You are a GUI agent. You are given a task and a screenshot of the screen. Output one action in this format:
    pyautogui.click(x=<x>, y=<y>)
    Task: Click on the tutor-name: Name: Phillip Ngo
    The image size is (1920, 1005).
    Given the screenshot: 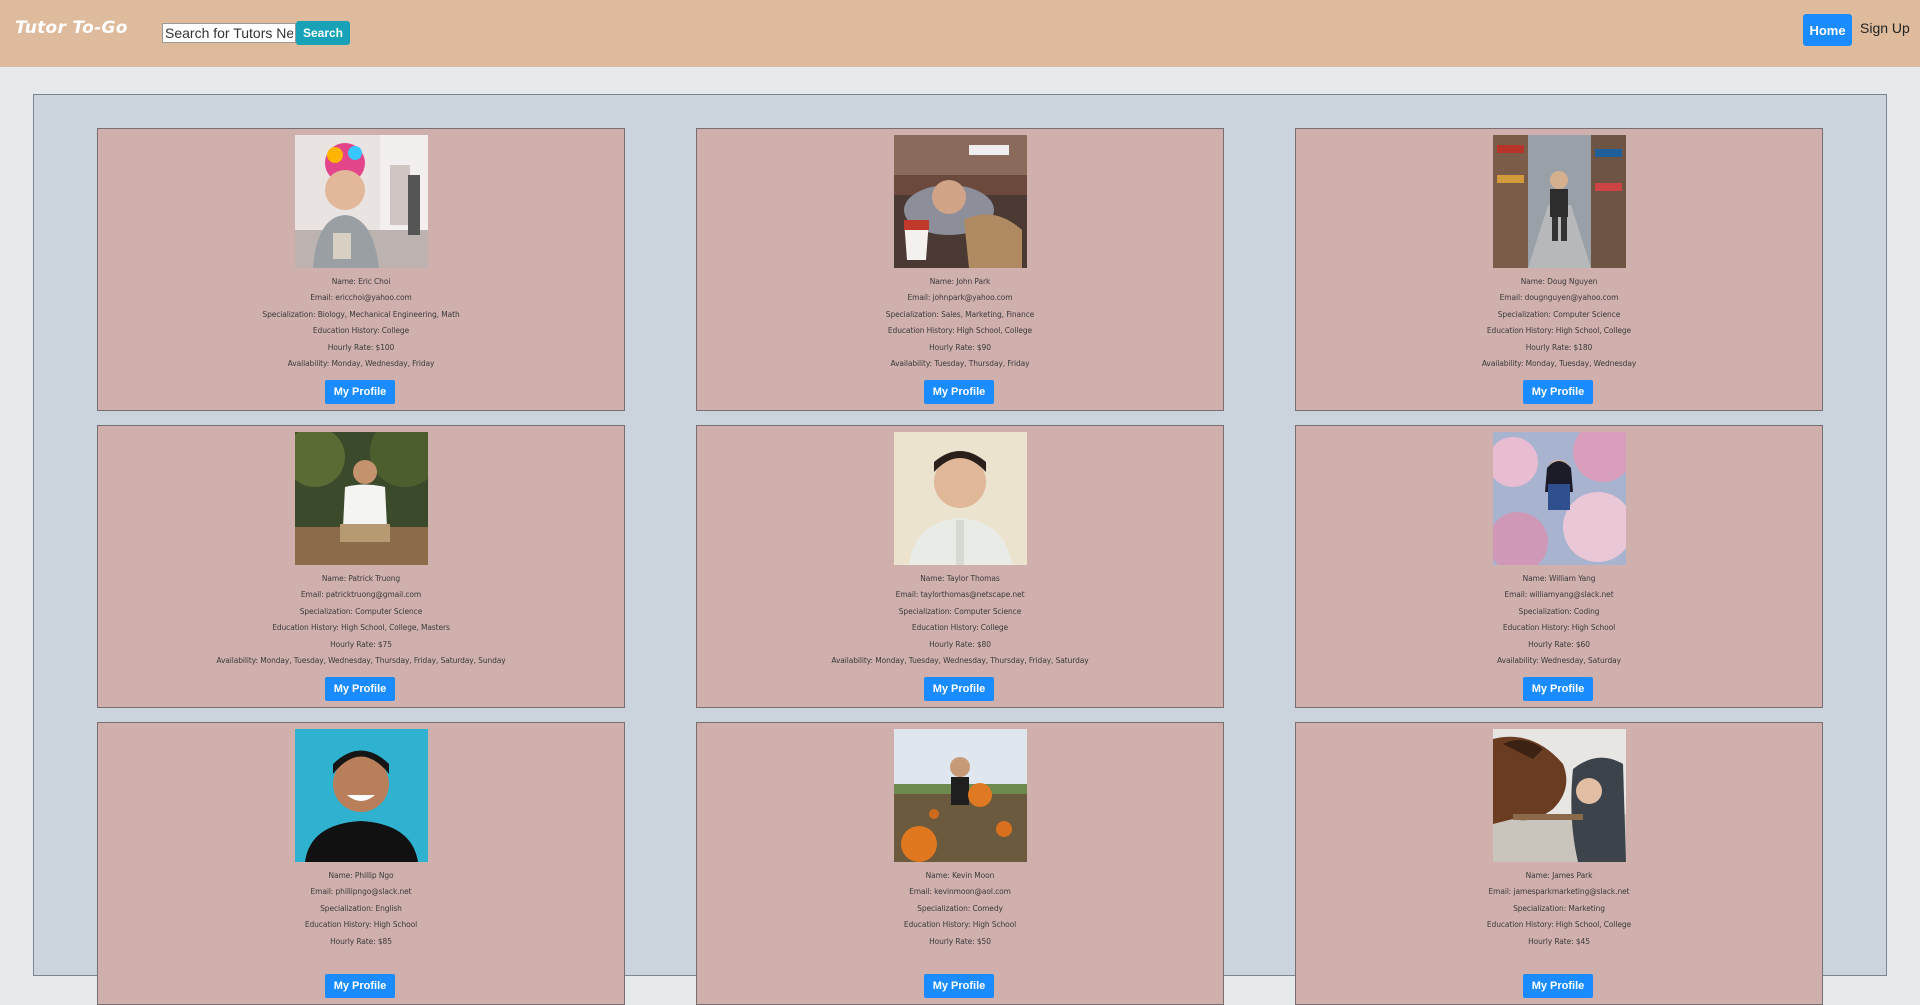 What is the action you would take?
    pyautogui.click(x=361, y=875)
    